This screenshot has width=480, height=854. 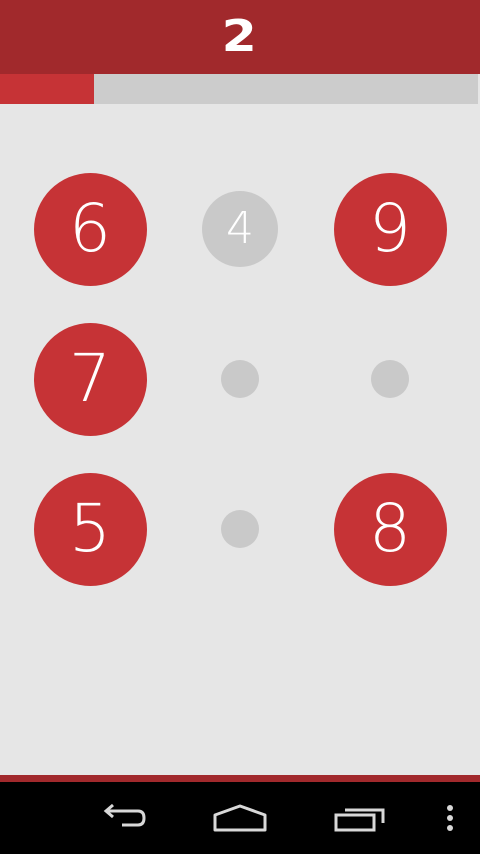 I want to click on number-tile: 8, so click(x=390, y=529).